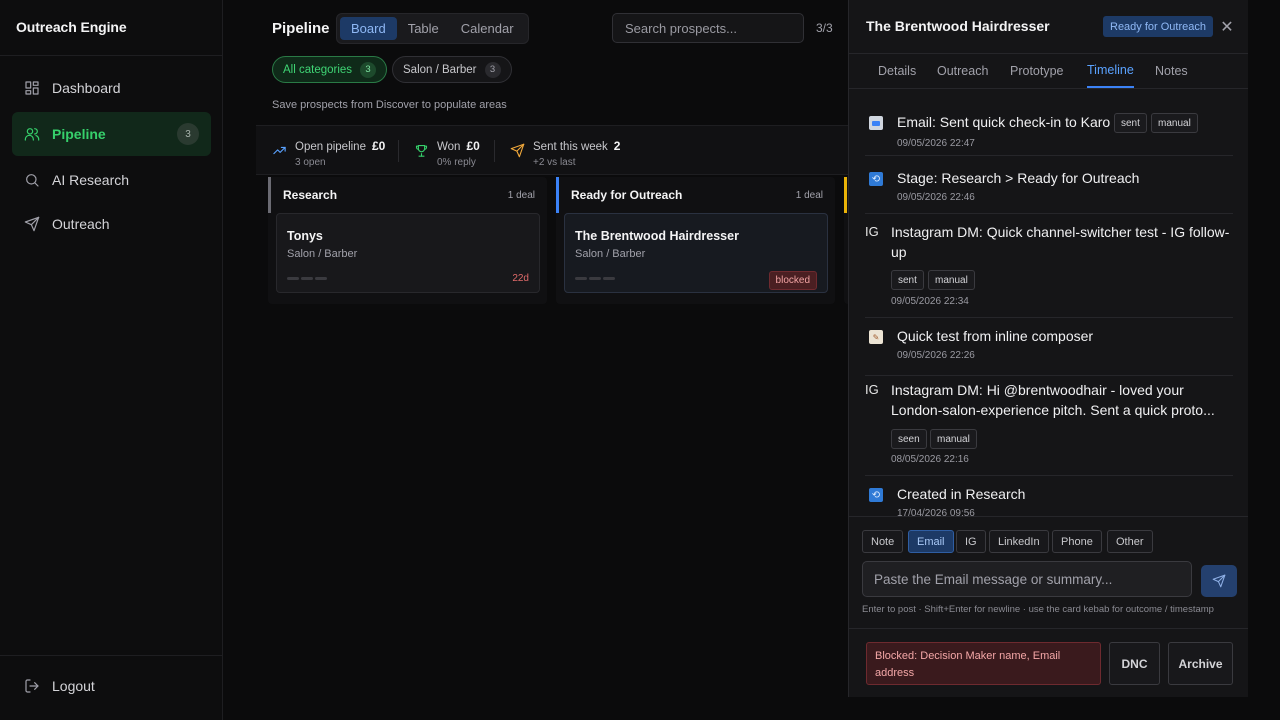  I want to click on column-header: Research 1 deal, so click(407, 195).